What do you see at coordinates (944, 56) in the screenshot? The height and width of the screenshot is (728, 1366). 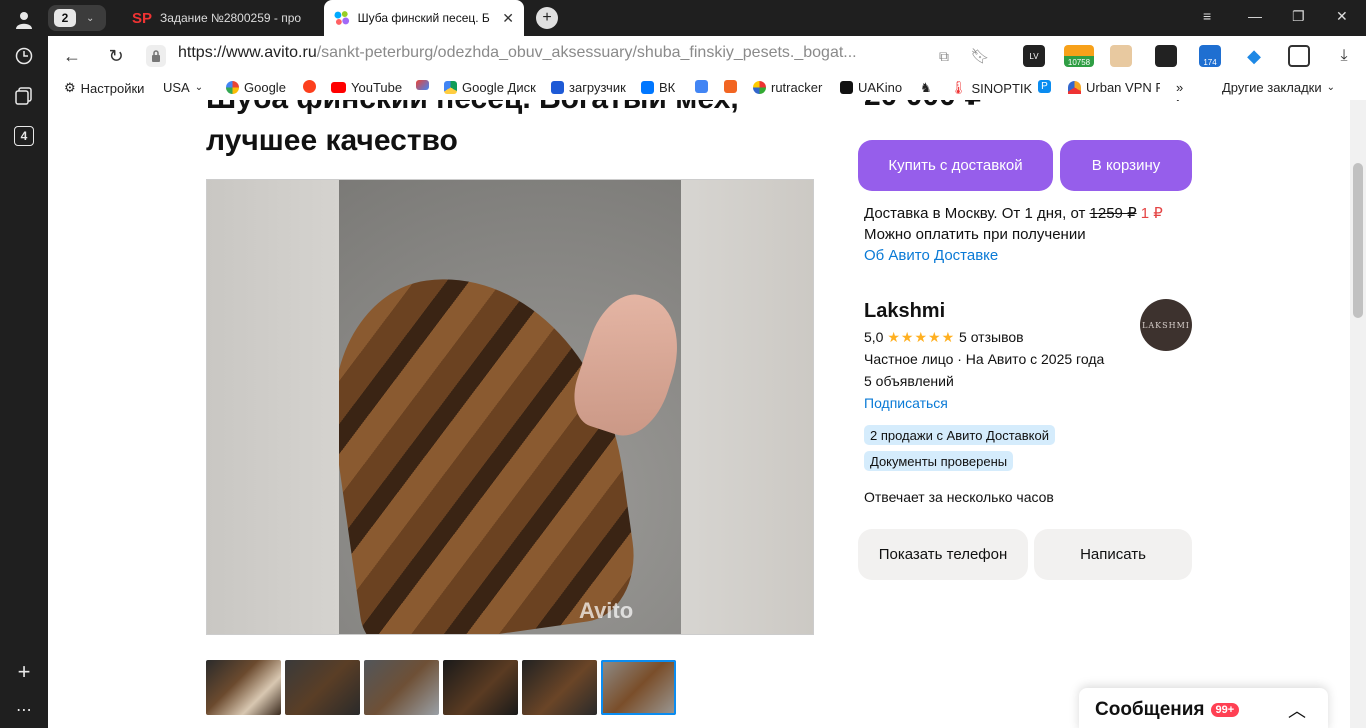 I see `translate-icon: ⧉` at bounding box center [944, 56].